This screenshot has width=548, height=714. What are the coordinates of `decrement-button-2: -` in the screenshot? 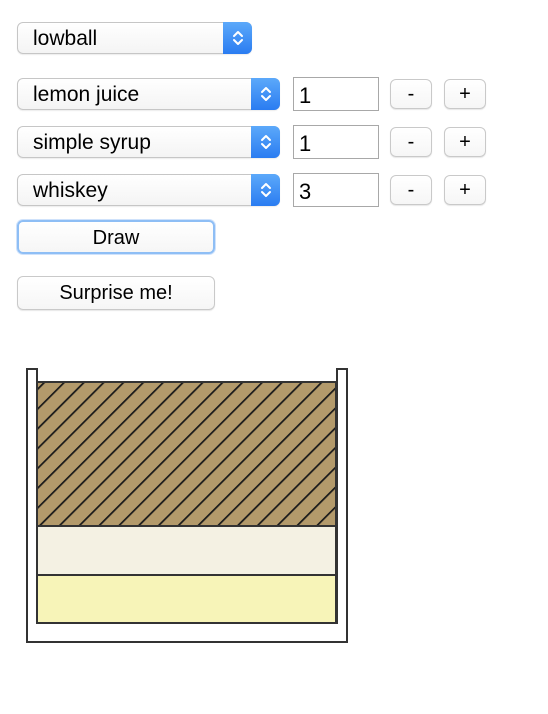 It's located at (411, 142).